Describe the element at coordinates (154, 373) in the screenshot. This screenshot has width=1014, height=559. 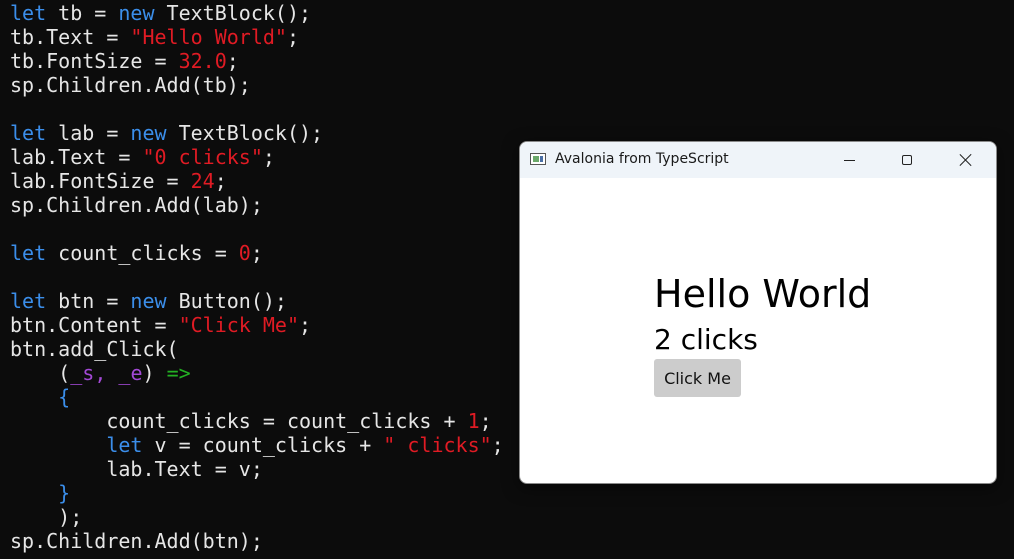
I see `code-text: )` at that location.